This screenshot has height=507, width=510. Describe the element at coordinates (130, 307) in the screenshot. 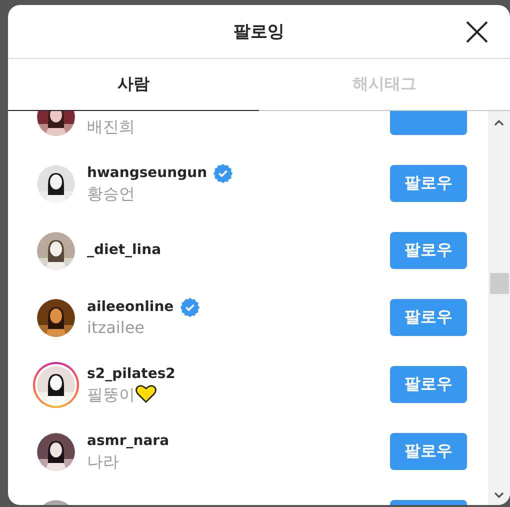

I see `username: aileeonline` at that location.